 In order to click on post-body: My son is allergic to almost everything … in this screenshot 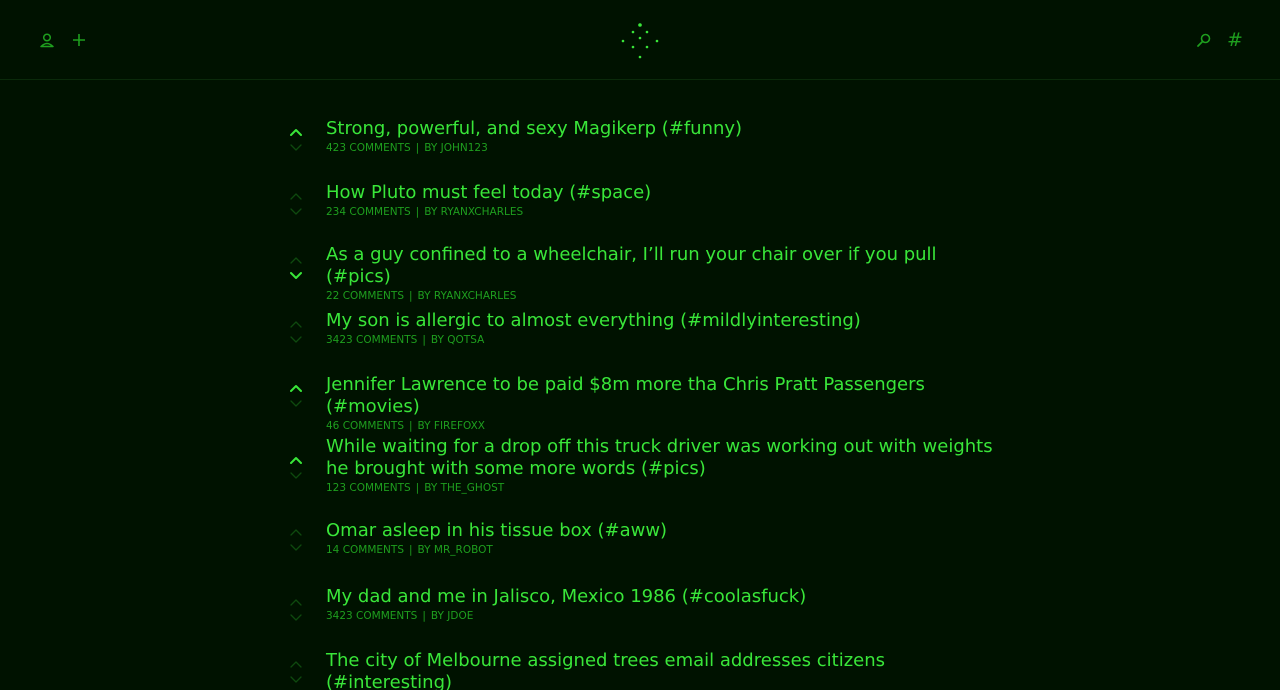, I will do `click(661, 328)`.